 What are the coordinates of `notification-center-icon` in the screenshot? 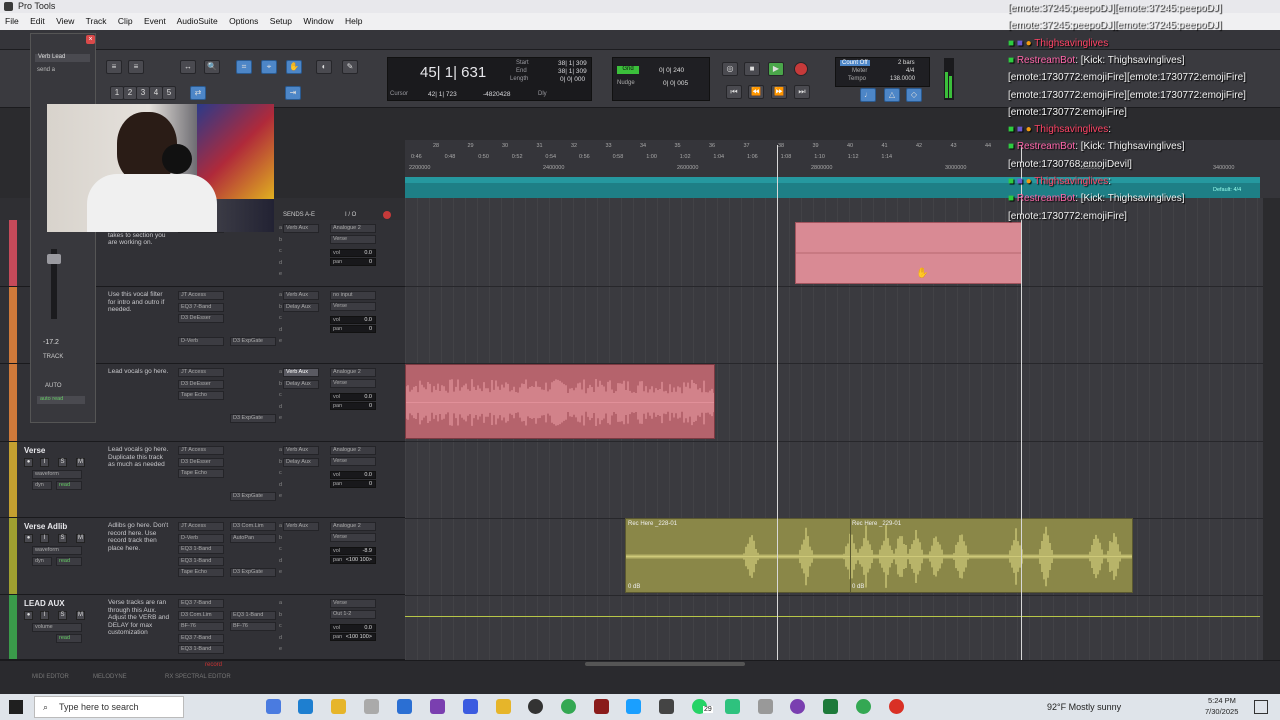 It's located at (1261, 707).